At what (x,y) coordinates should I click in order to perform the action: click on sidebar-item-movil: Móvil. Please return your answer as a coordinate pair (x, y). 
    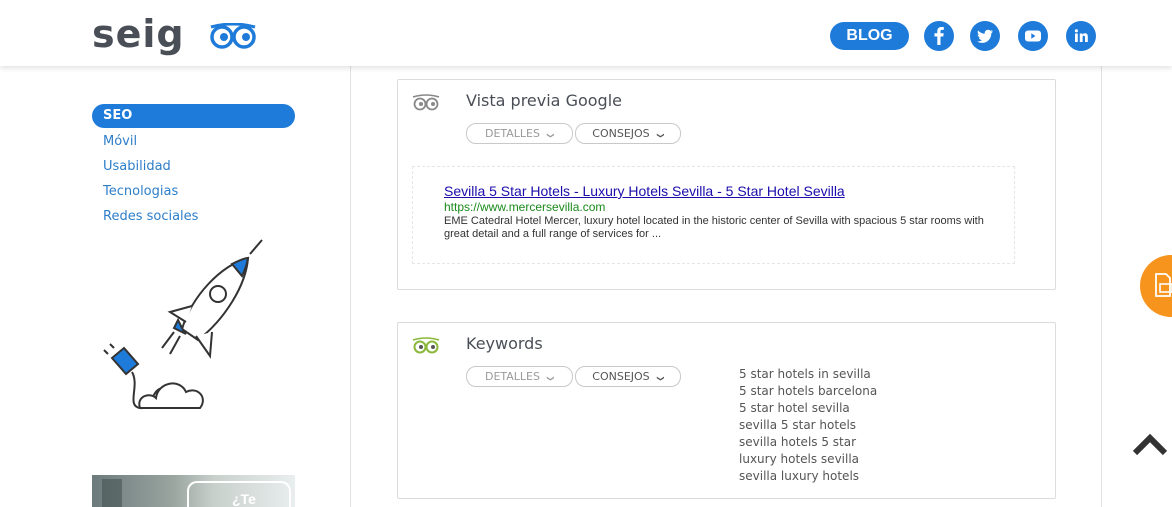
    Looking at the image, I should click on (193, 141).